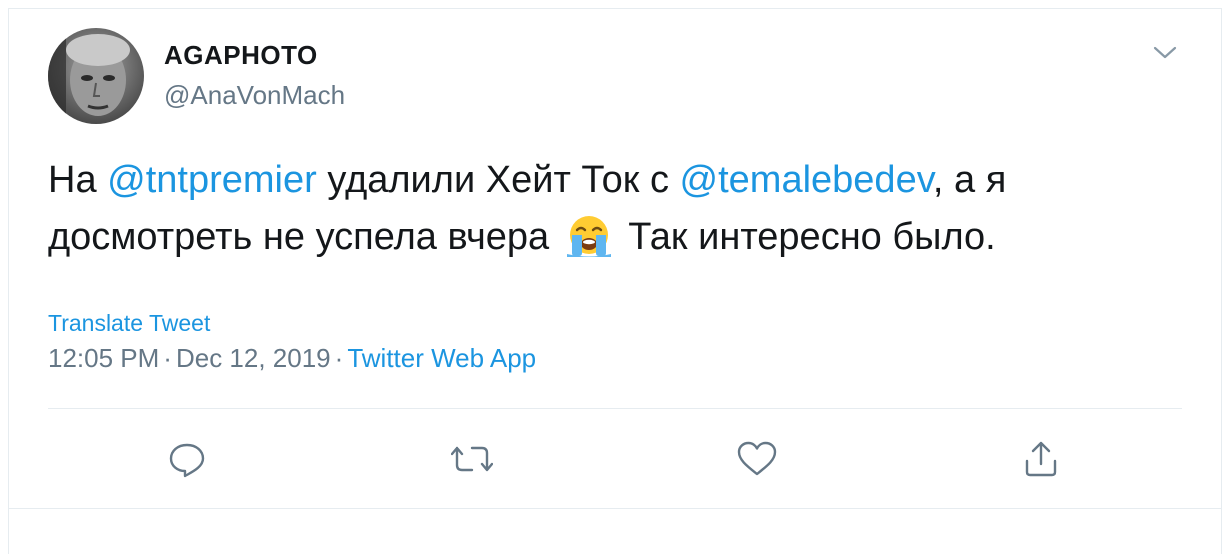 The height and width of the screenshot is (554, 1230). Describe the element at coordinates (498, 180) in the screenshot. I see `tweet-text-part: удалили Хейт Ток с` at that location.